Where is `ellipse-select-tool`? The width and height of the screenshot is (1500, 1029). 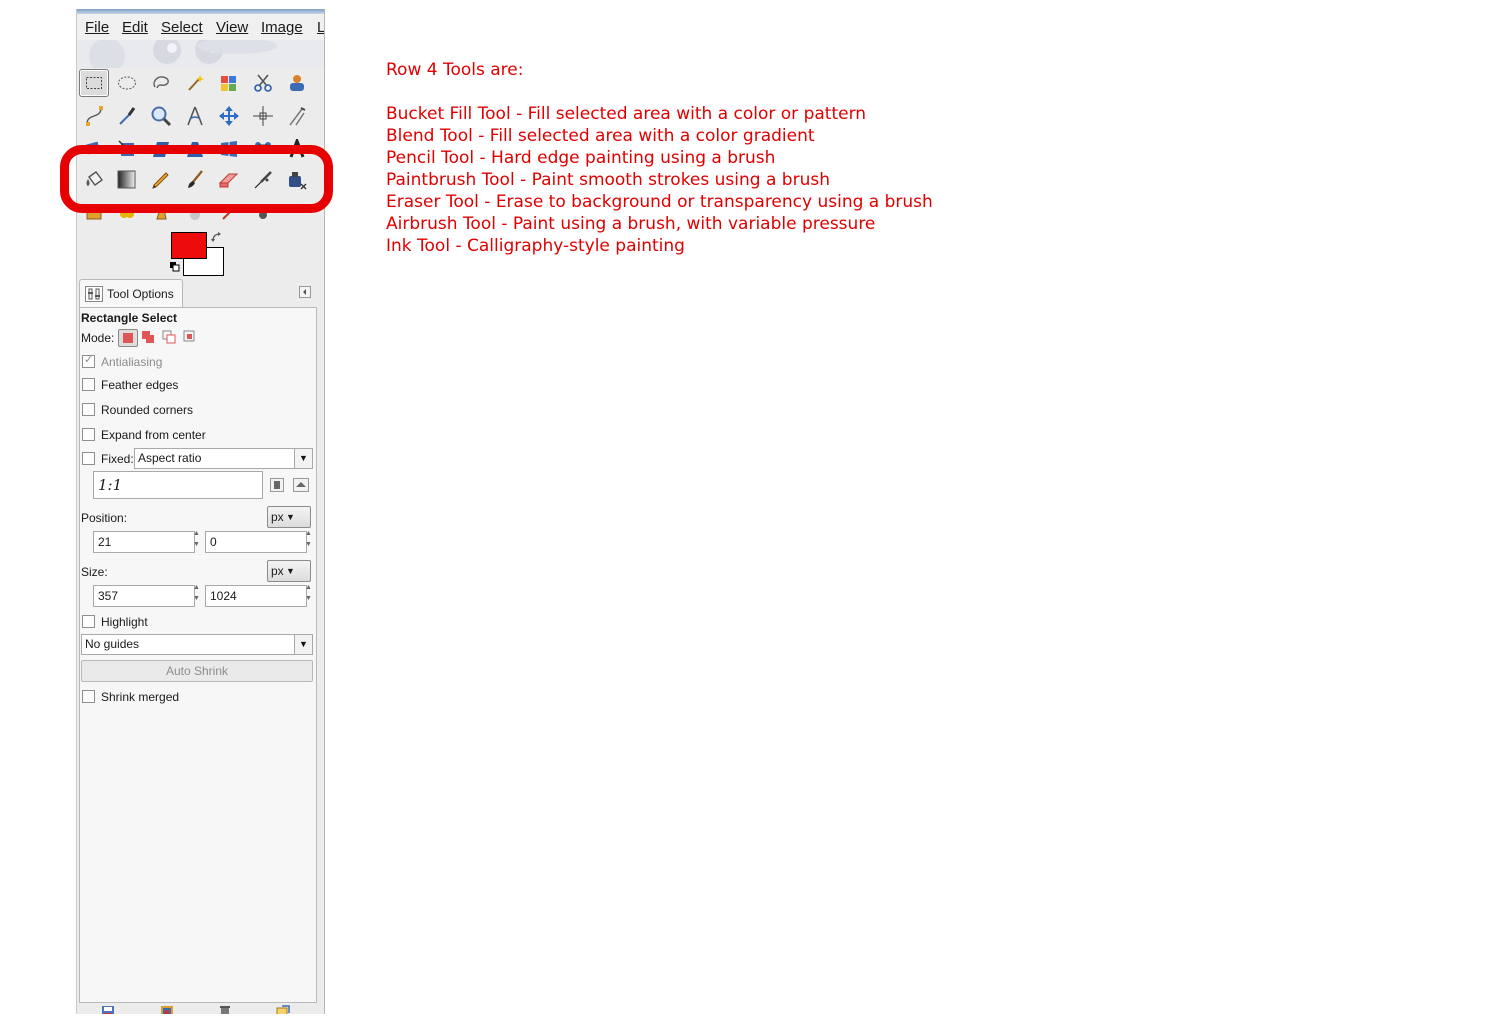 ellipse-select-tool is located at coordinates (127, 83).